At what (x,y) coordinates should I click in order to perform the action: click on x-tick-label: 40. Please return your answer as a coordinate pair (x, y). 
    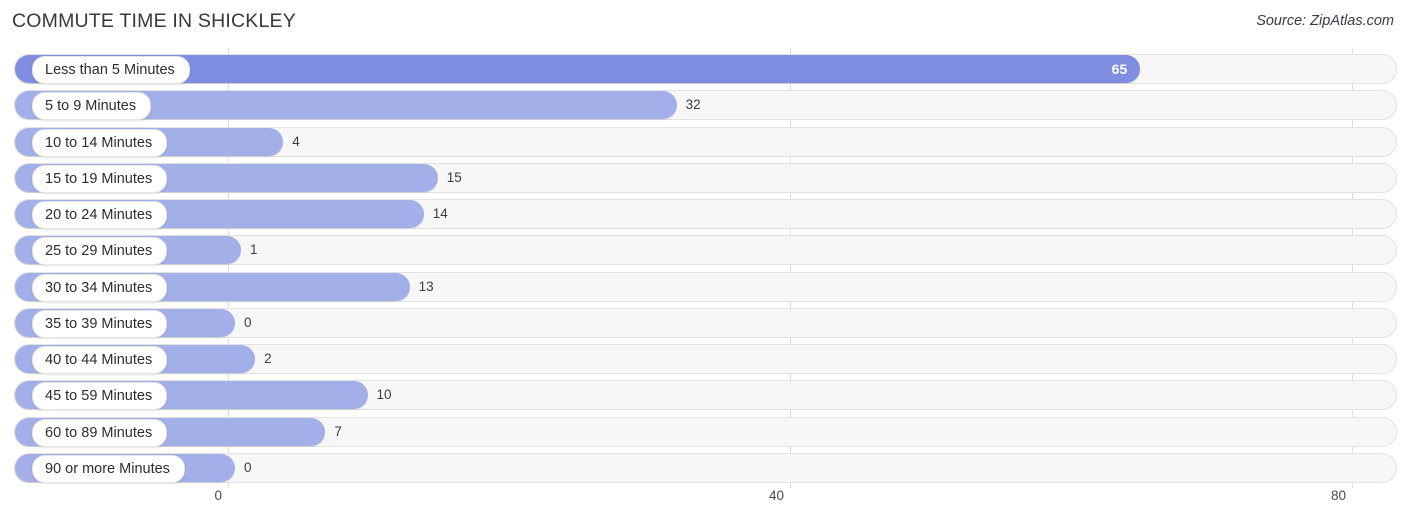
    Looking at the image, I should click on (776, 495).